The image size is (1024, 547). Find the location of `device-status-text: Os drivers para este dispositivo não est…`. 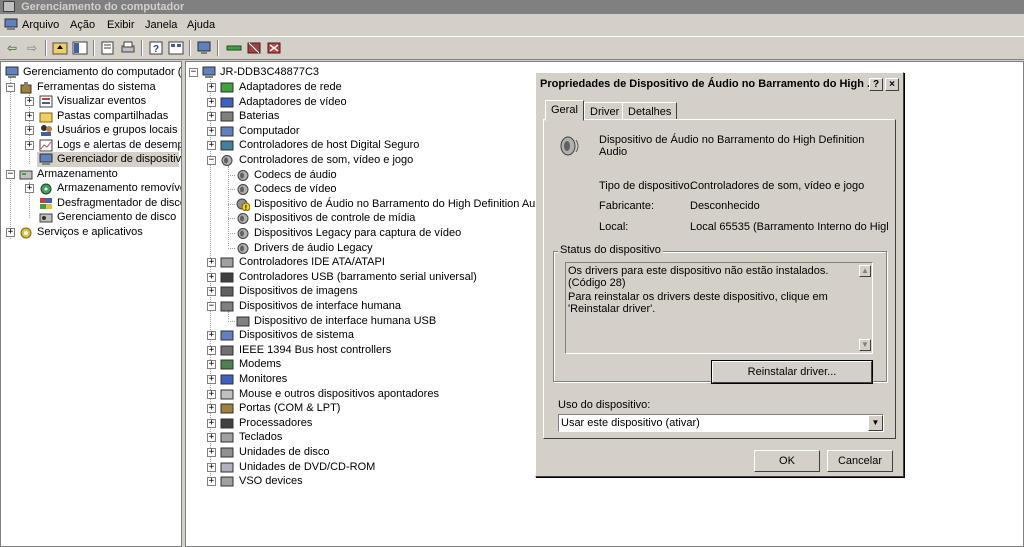

device-status-text: Os drivers para este dispositivo não est… is located at coordinates (719, 308).